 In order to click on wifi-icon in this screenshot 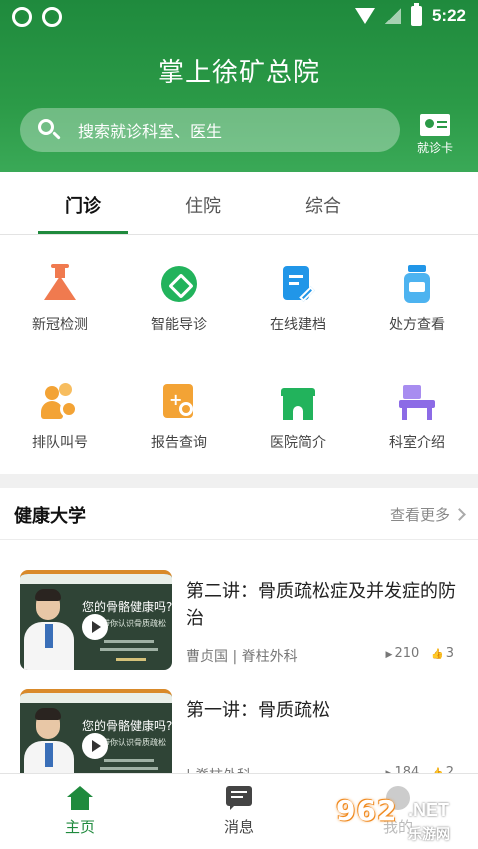, I will do `click(364, 16)`.